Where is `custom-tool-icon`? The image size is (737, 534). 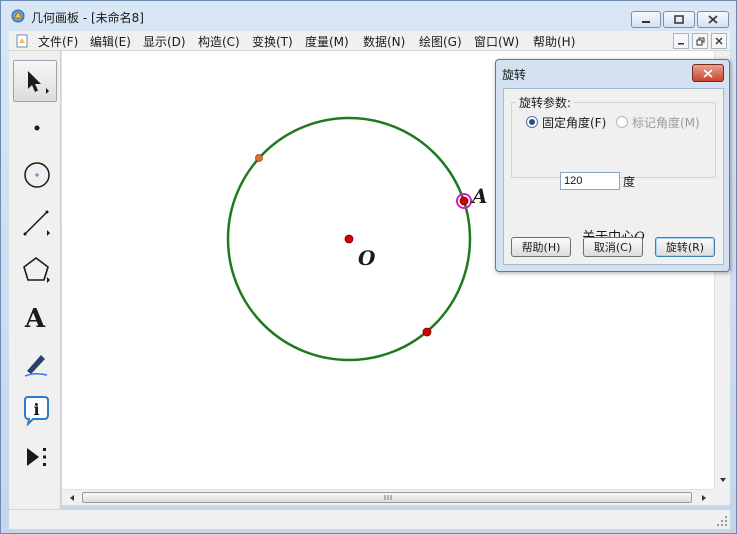
custom-tool-icon is located at coordinates (36, 457).